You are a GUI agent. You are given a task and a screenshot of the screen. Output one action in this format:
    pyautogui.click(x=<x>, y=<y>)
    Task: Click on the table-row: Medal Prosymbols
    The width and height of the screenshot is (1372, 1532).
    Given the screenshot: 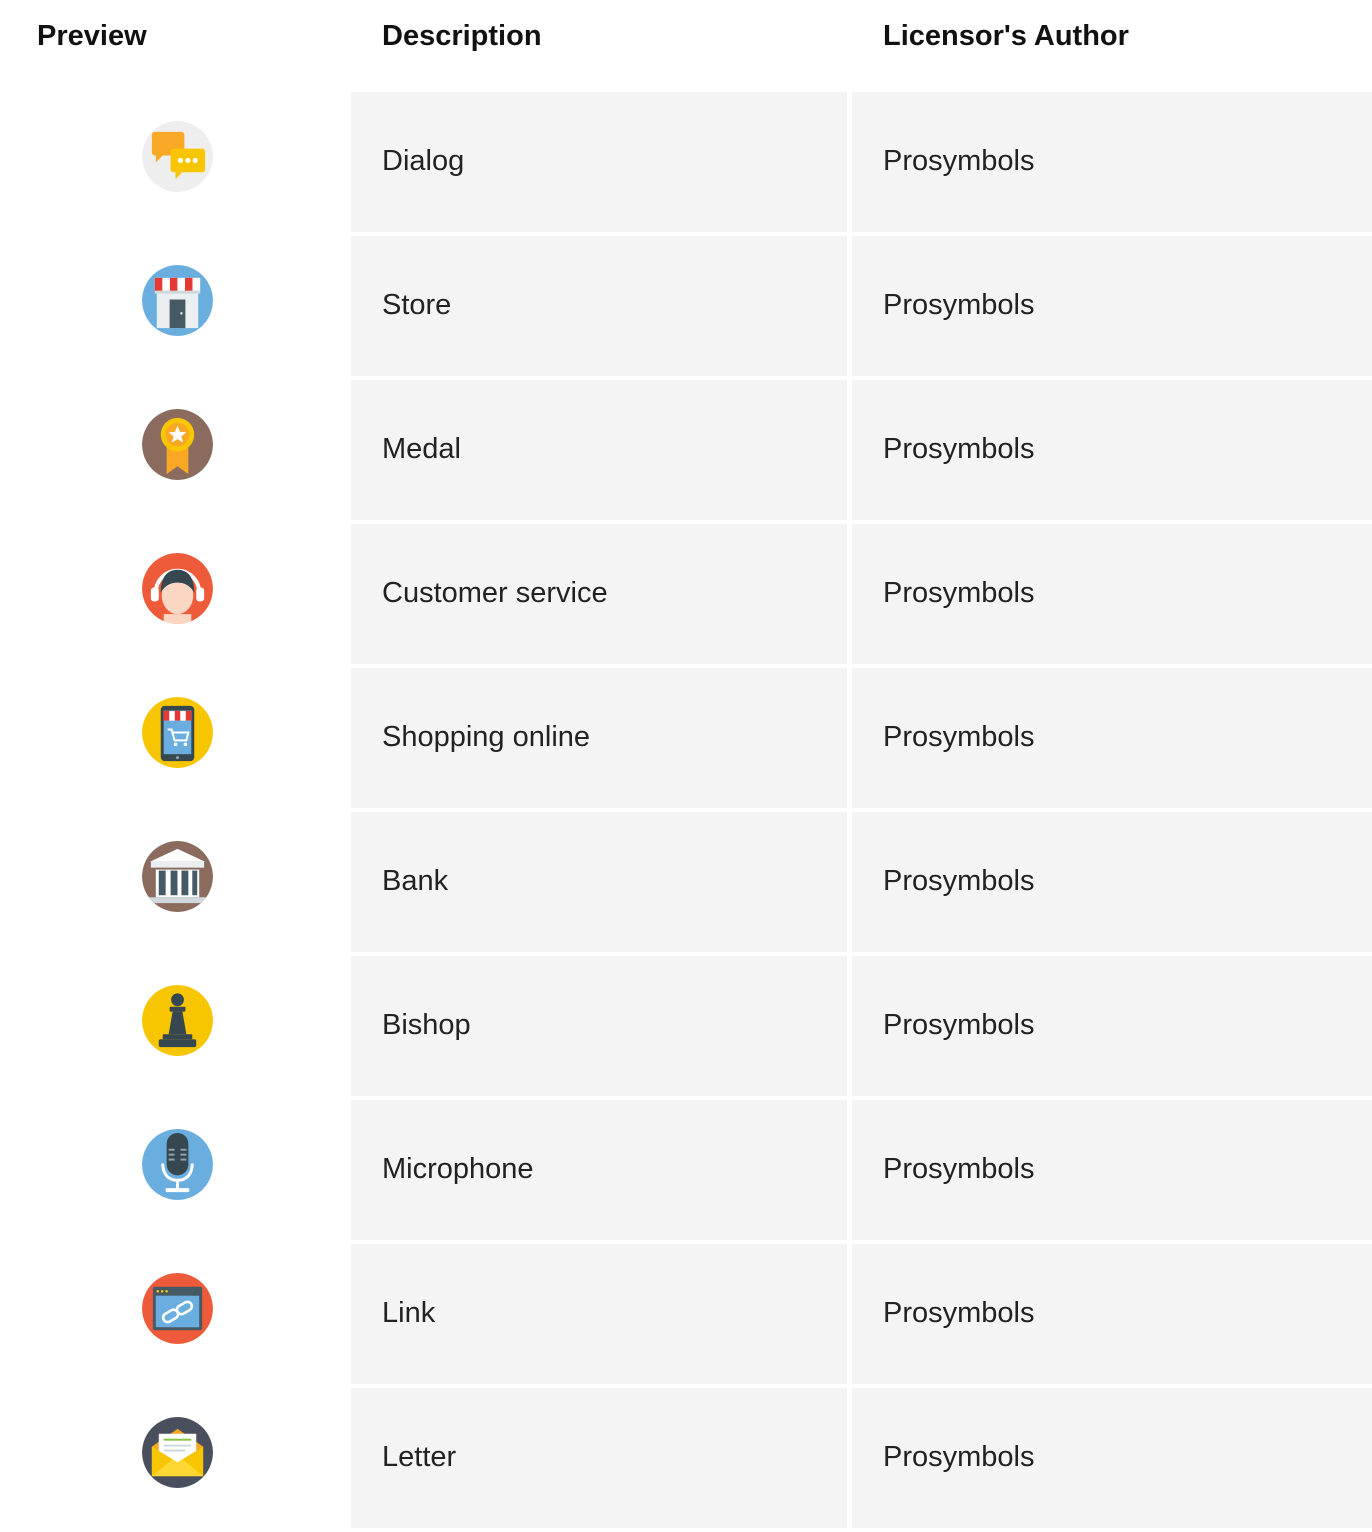 What is the action you would take?
    pyautogui.click(x=686, y=450)
    